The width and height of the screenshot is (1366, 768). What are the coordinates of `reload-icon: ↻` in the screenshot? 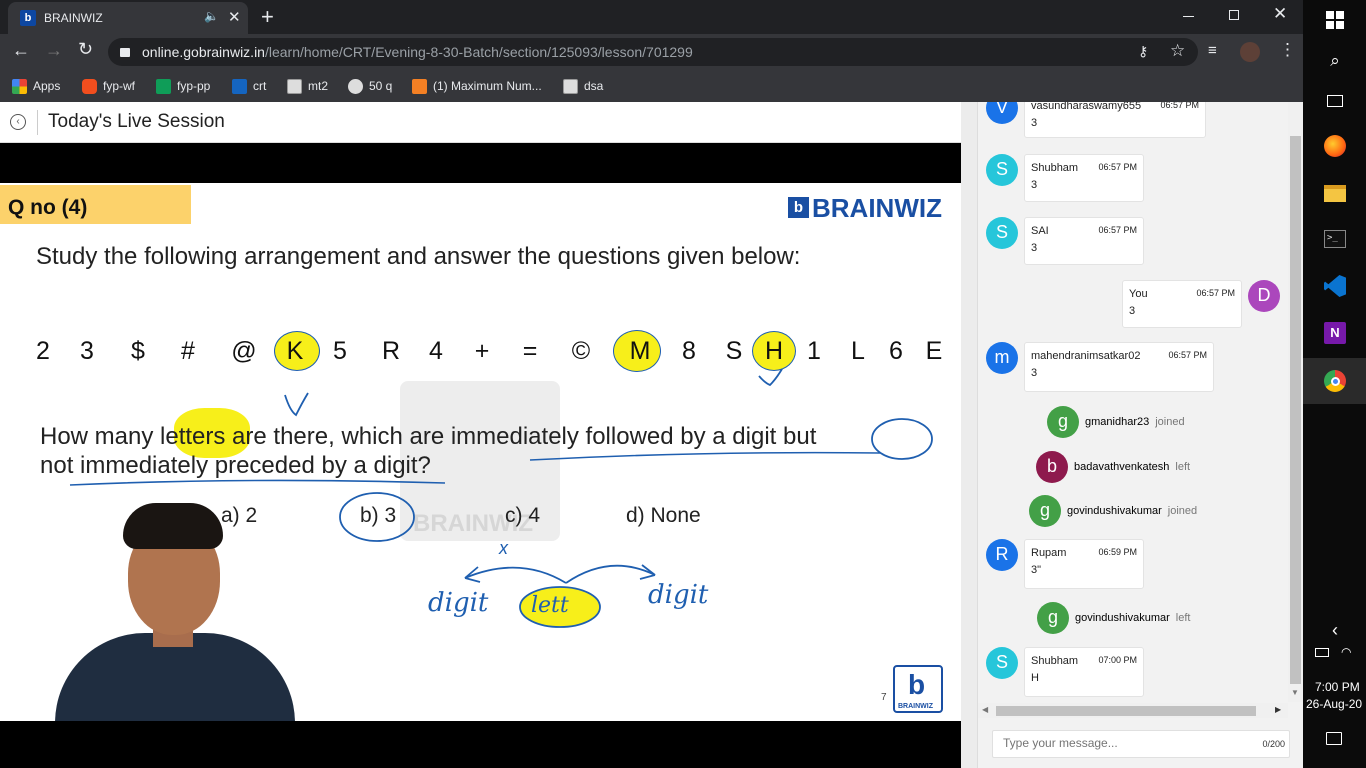 It's located at (85, 49).